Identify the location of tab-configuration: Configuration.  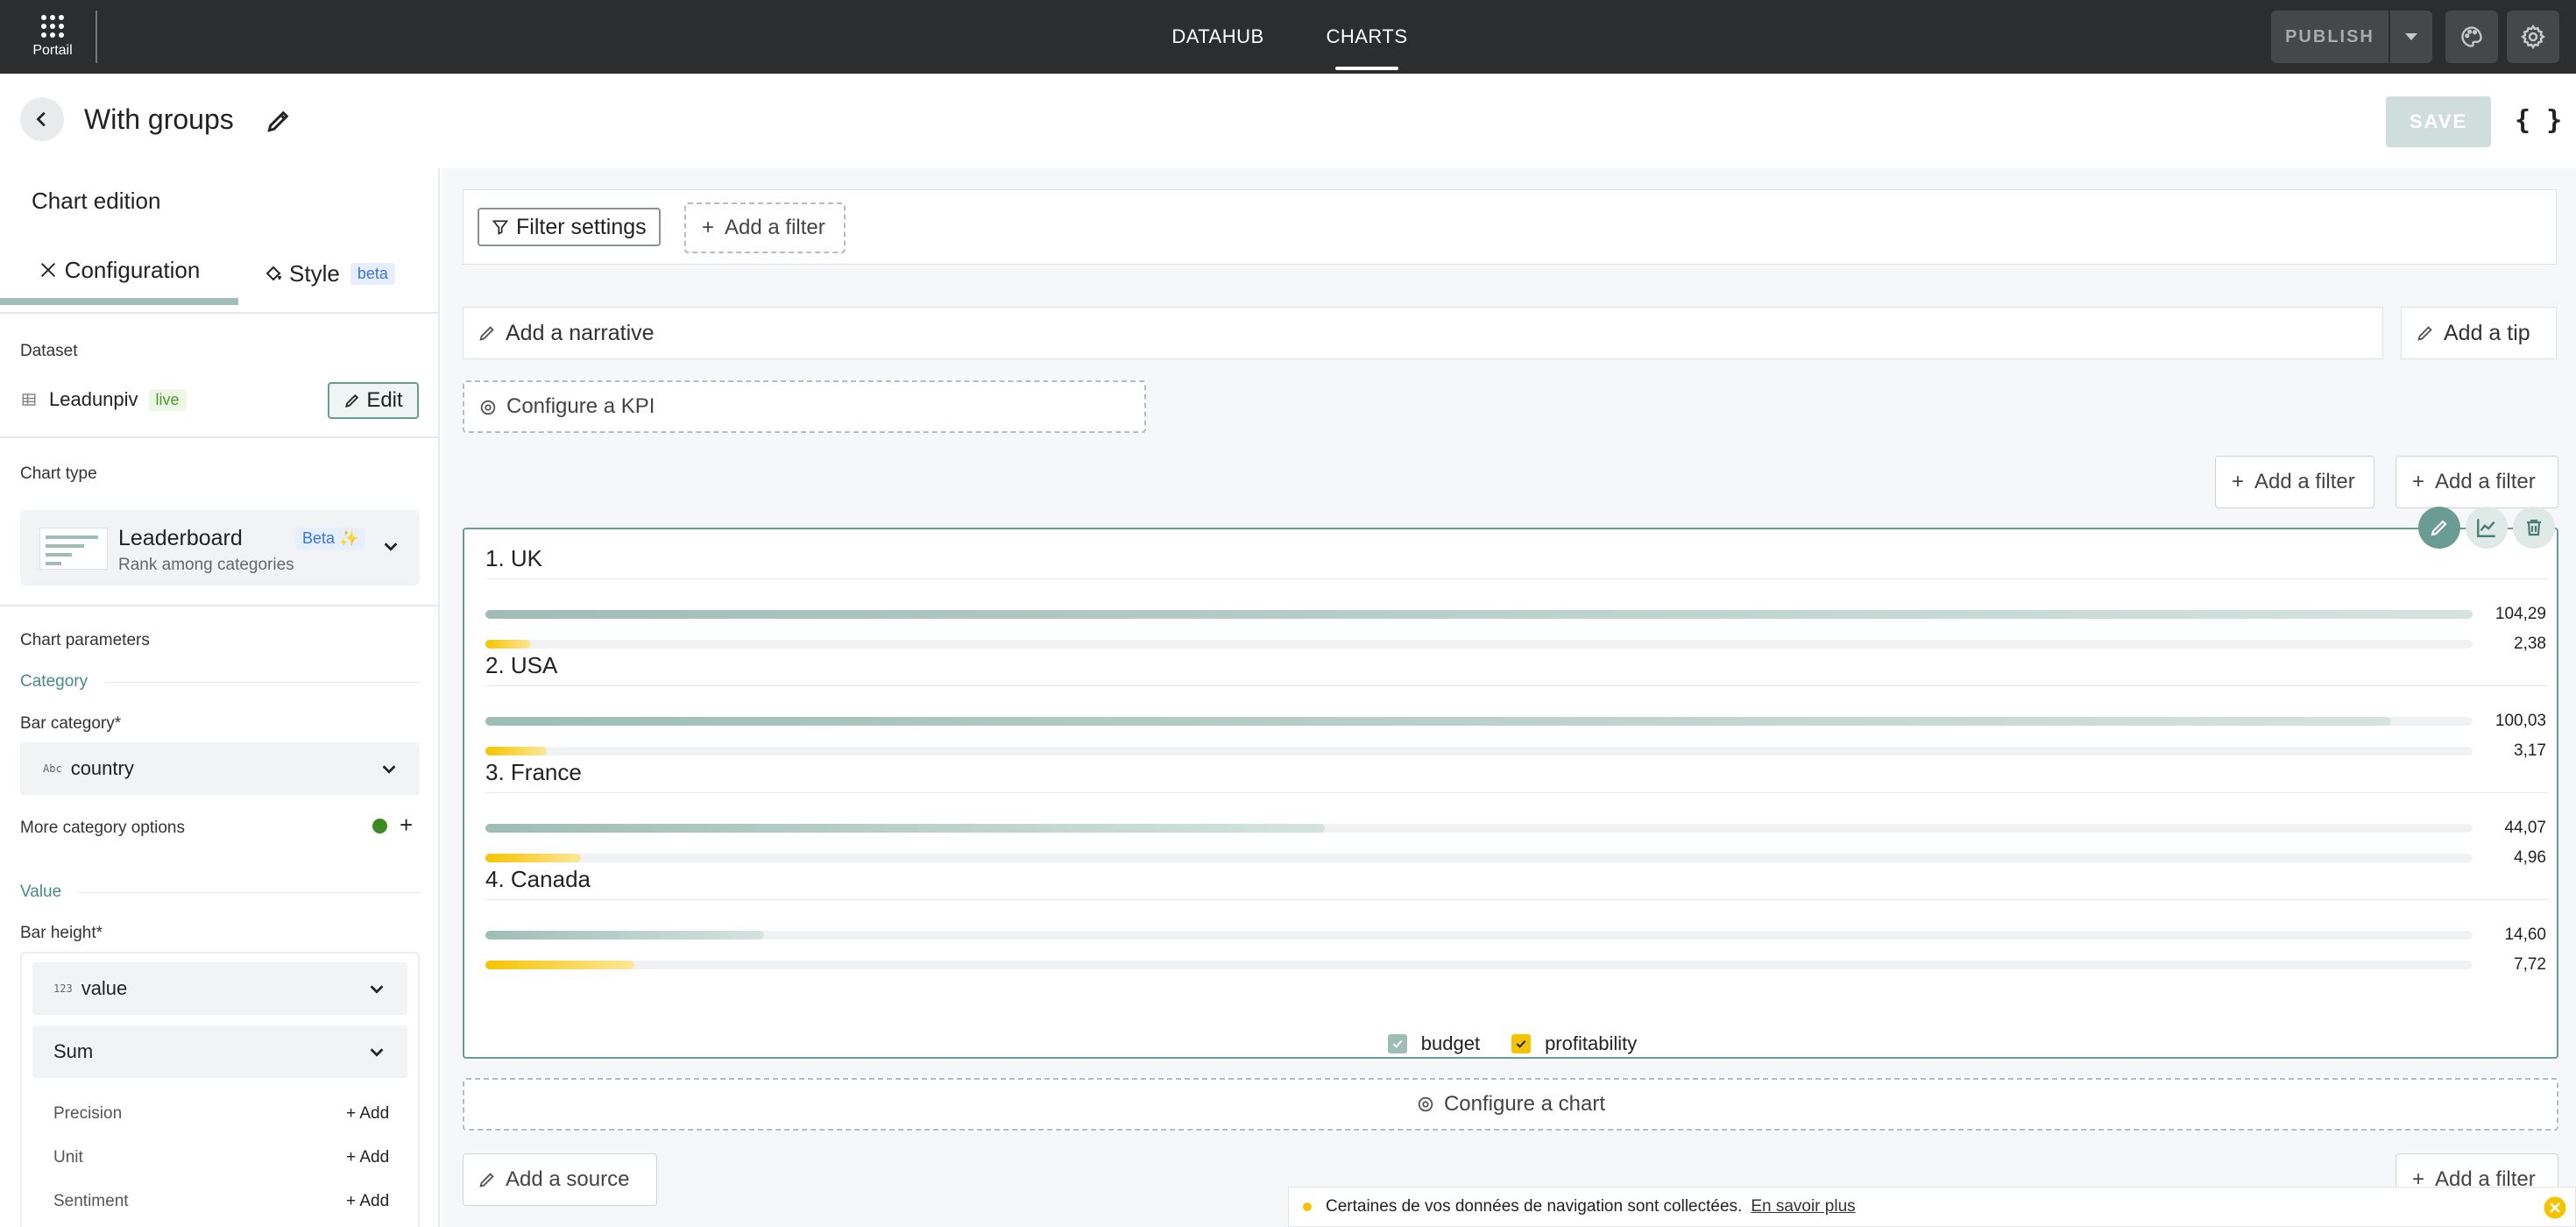
(119, 273).